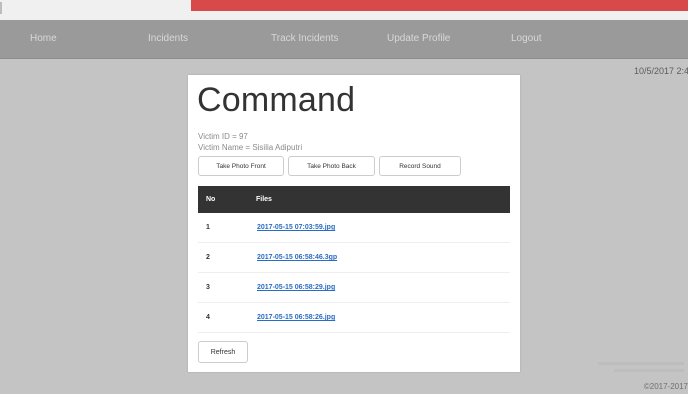 This screenshot has width=688, height=394. What do you see at coordinates (43, 39) in the screenshot?
I see `nav-home: Home` at bounding box center [43, 39].